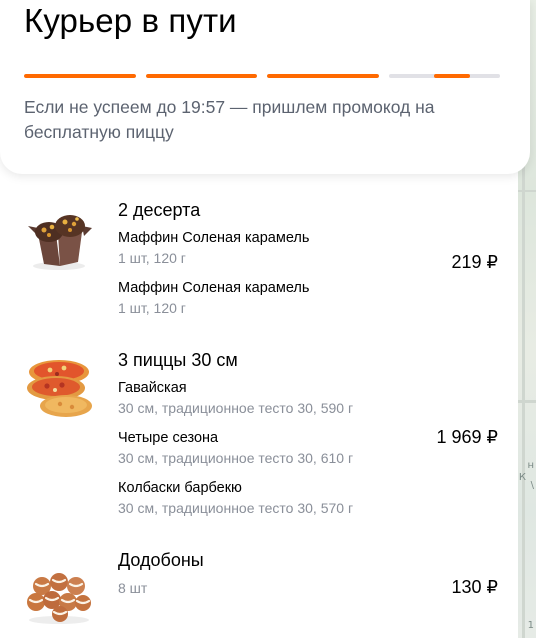 The height and width of the screenshot is (638, 536). What do you see at coordinates (180, 488) in the screenshot?
I see `item-name: Колбаски барбекю` at bounding box center [180, 488].